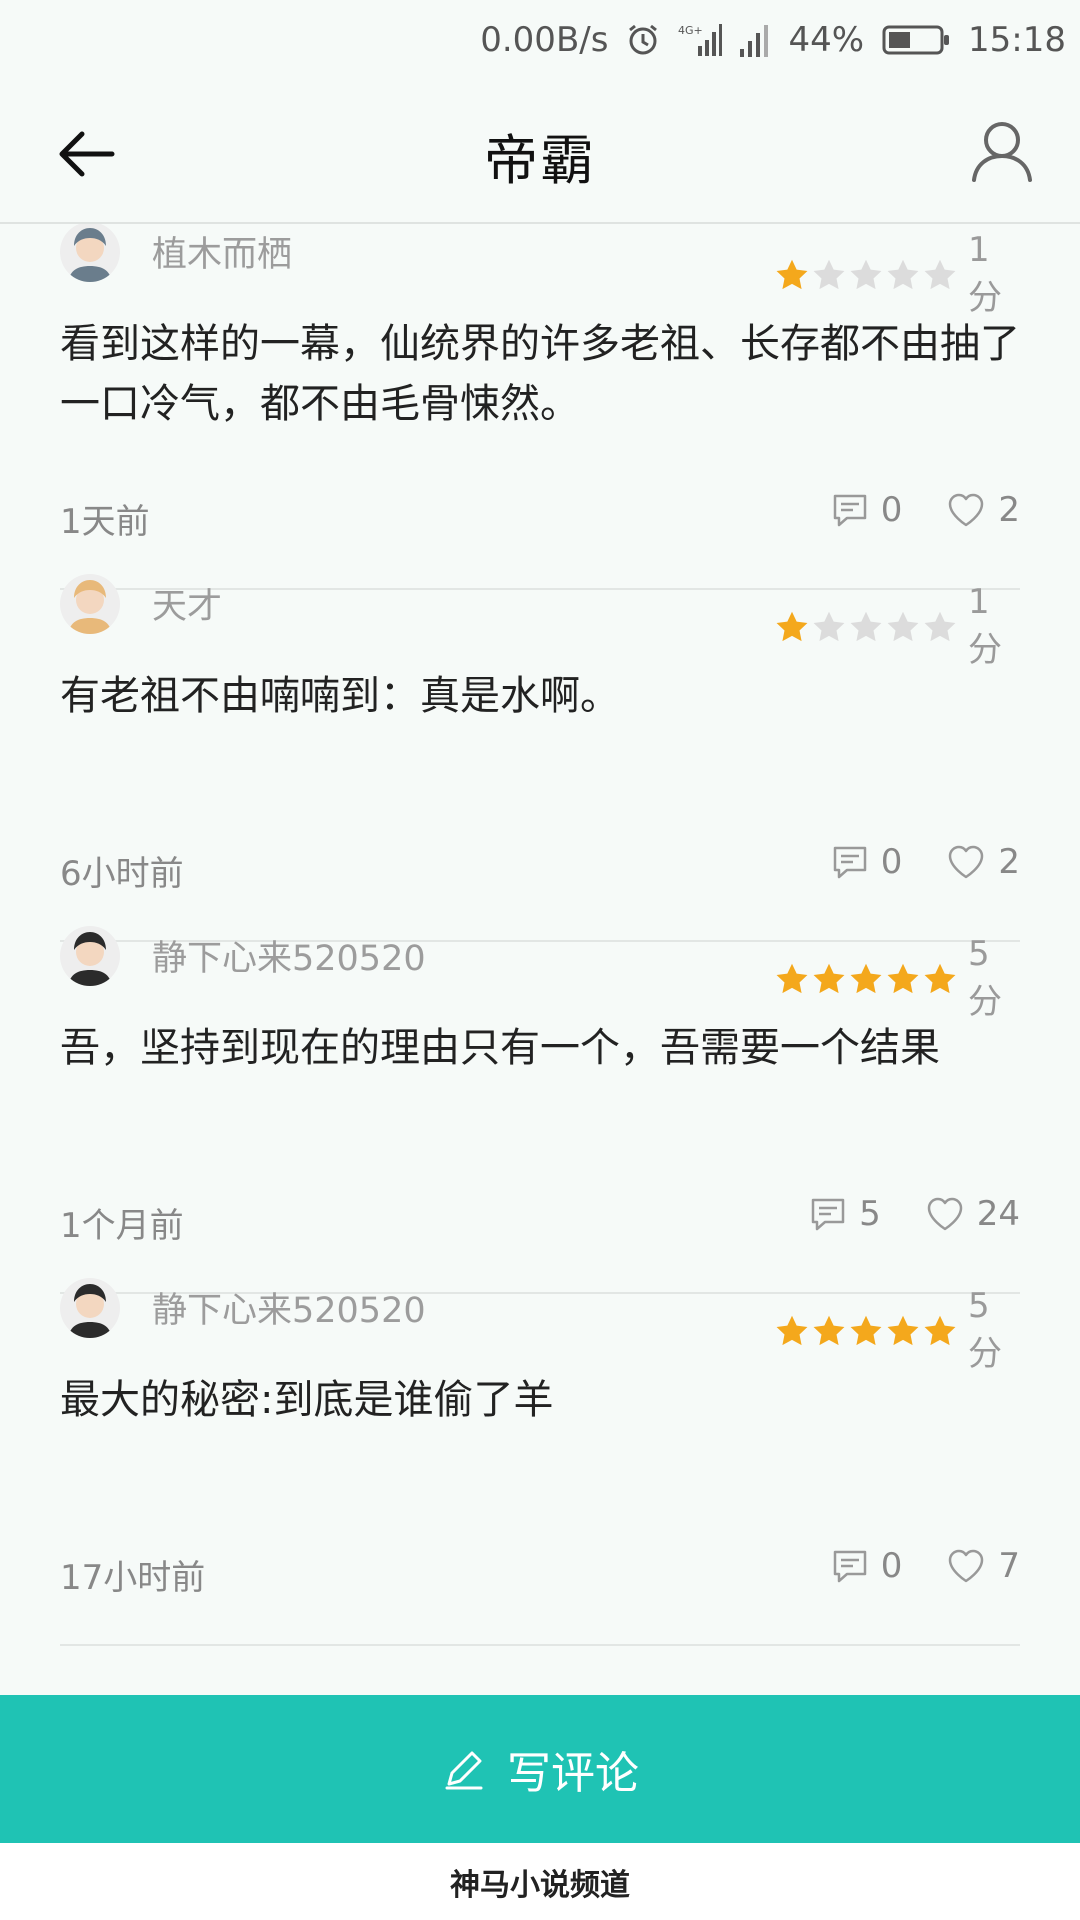  Describe the element at coordinates (892, 1214) in the screenshot. I see `review-actions: 5 24` at that location.